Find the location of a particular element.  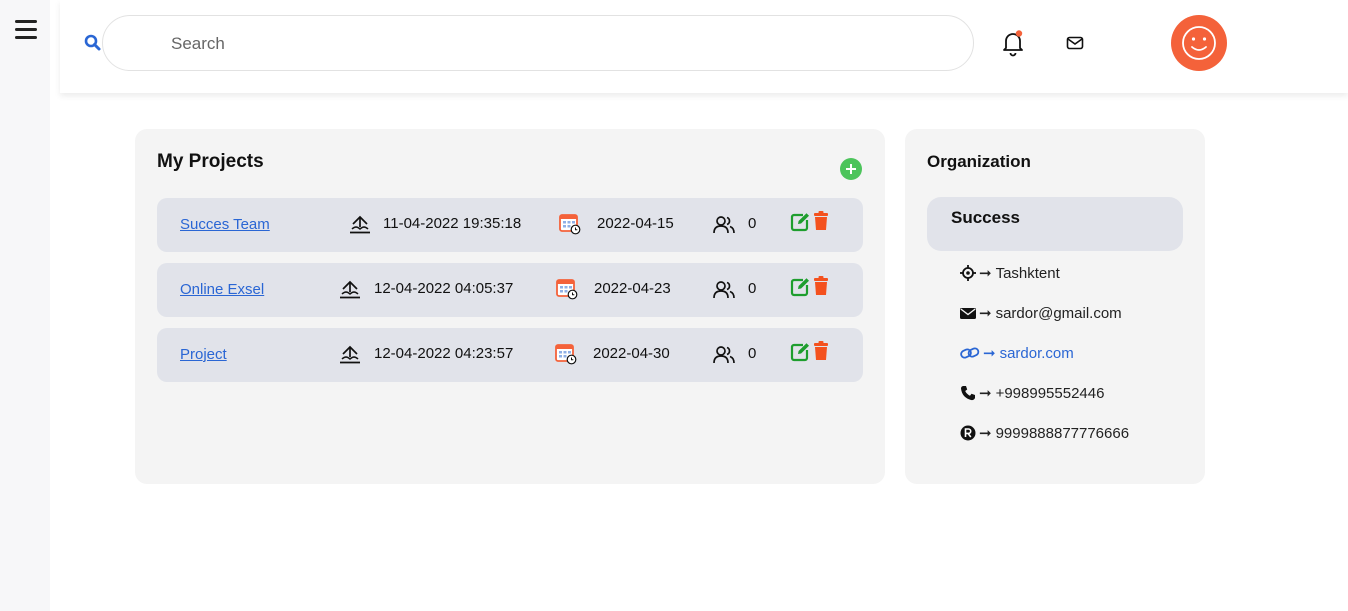

search-field is located at coordinates (538, 43).